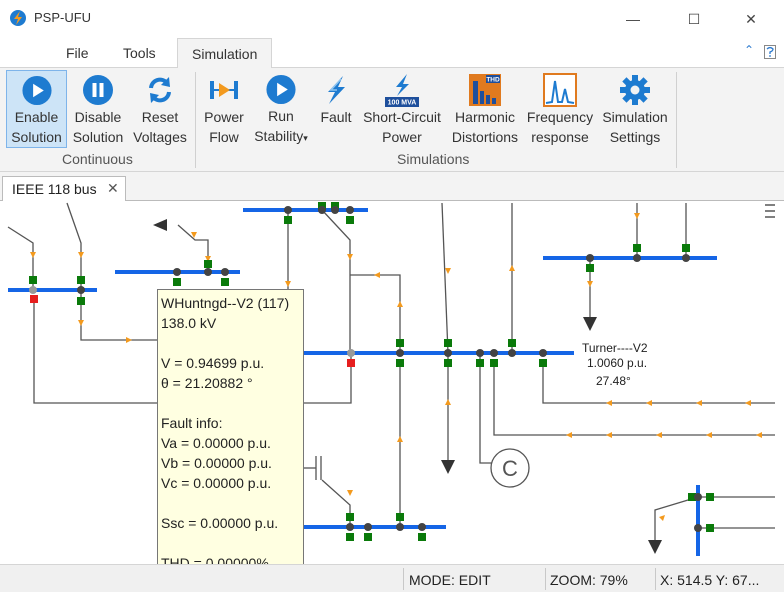  What do you see at coordinates (36, 90) in the screenshot?
I see `play-circle-icon` at bounding box center [36, 90].